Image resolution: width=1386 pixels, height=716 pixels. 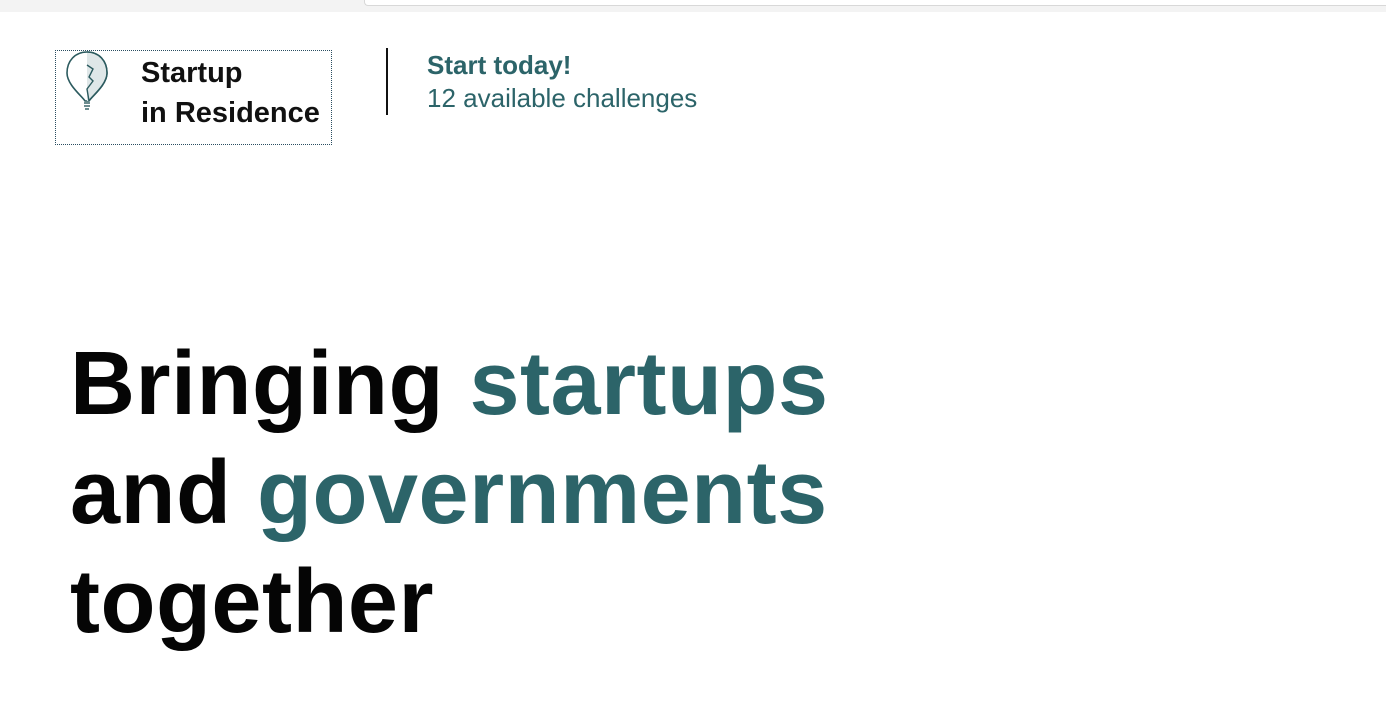 I want to click on hero-word-and: and, so click(x=151, y=493).